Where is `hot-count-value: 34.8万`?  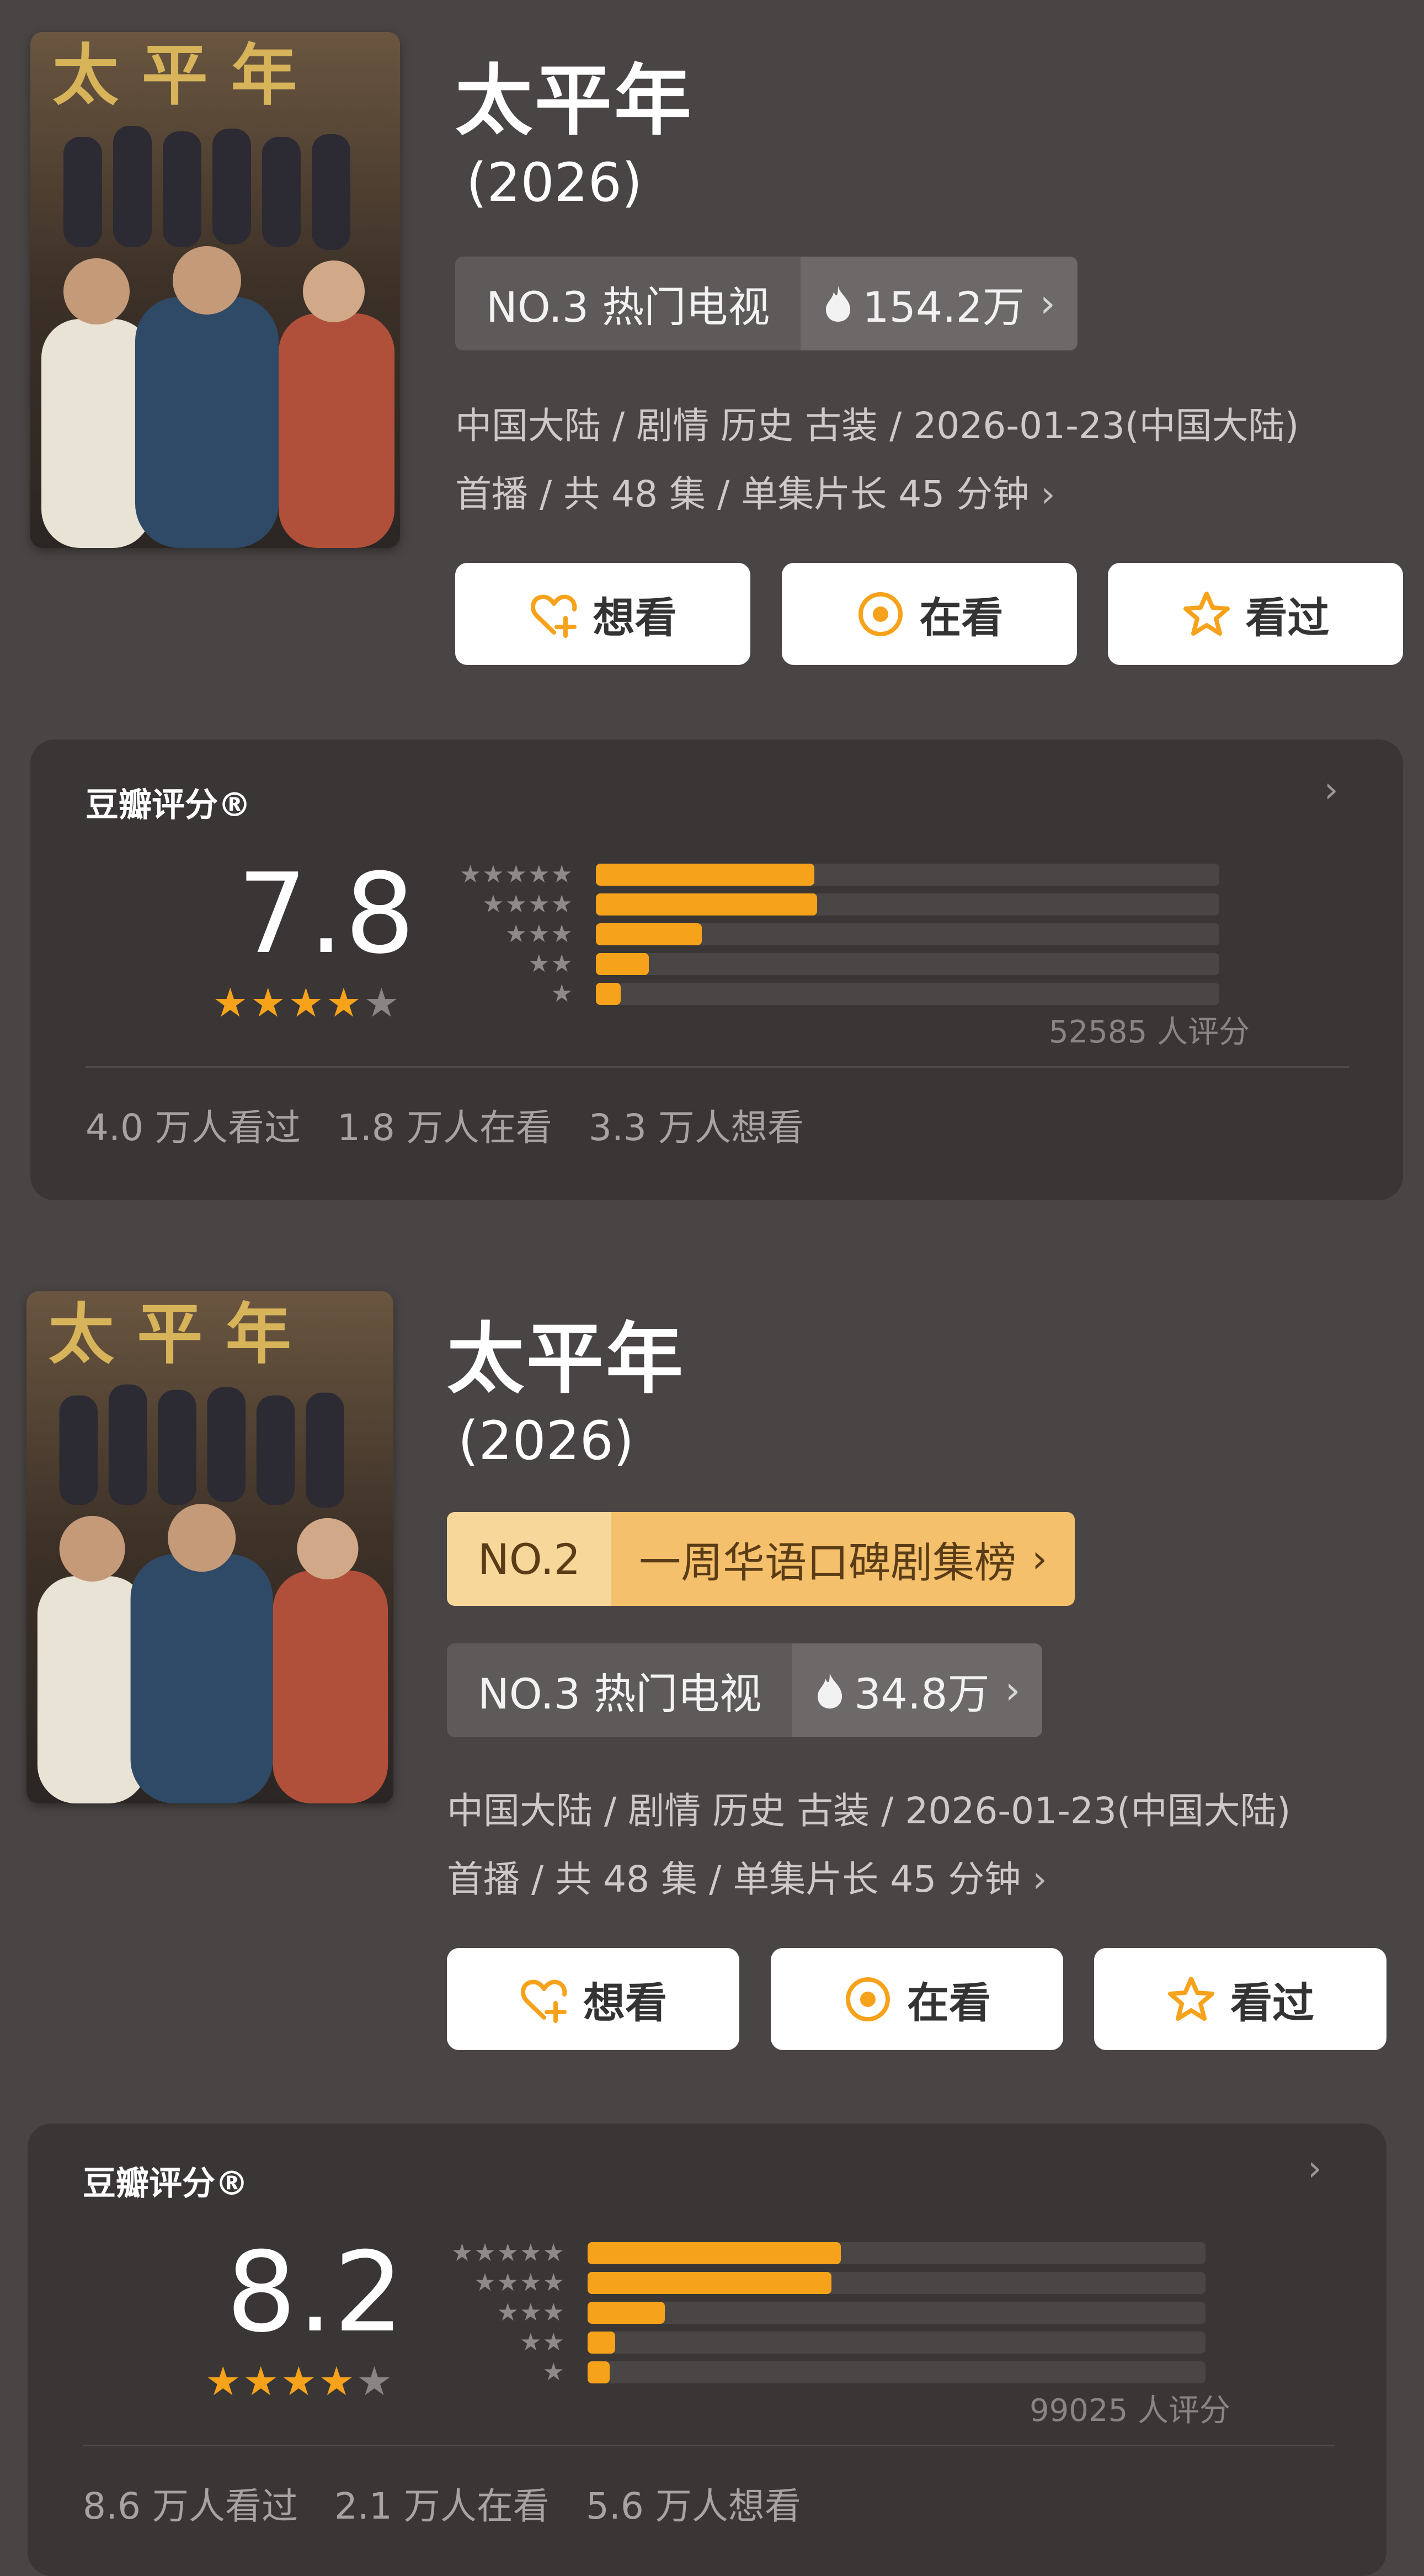
hot-count-value: 34.8万 is located at coordinates (922, 1693).